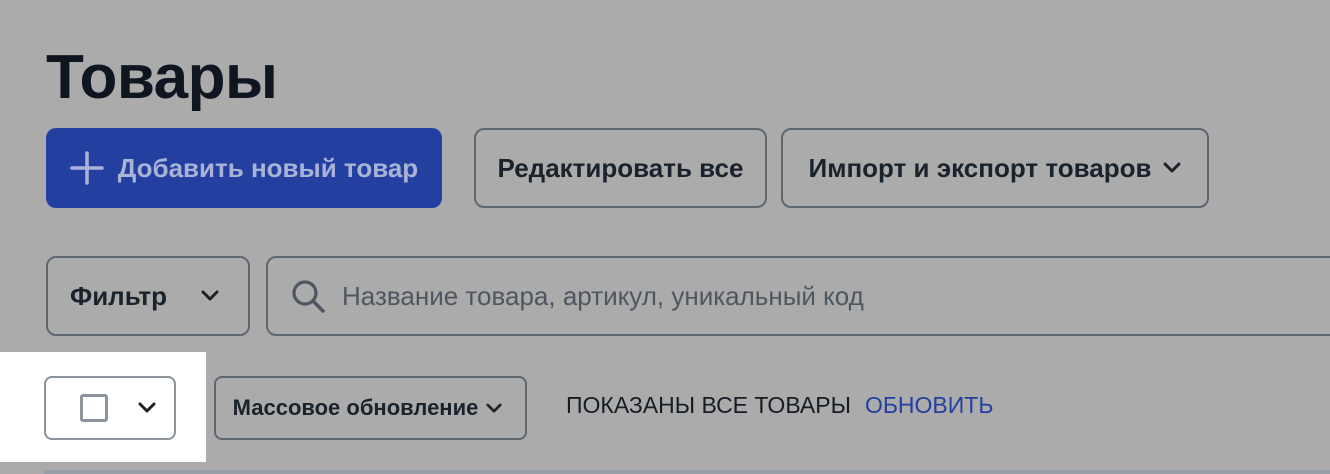 The width and height of the screenshot is (1330, 474). I want to click on select-all-dropdown, so click(110, 408).